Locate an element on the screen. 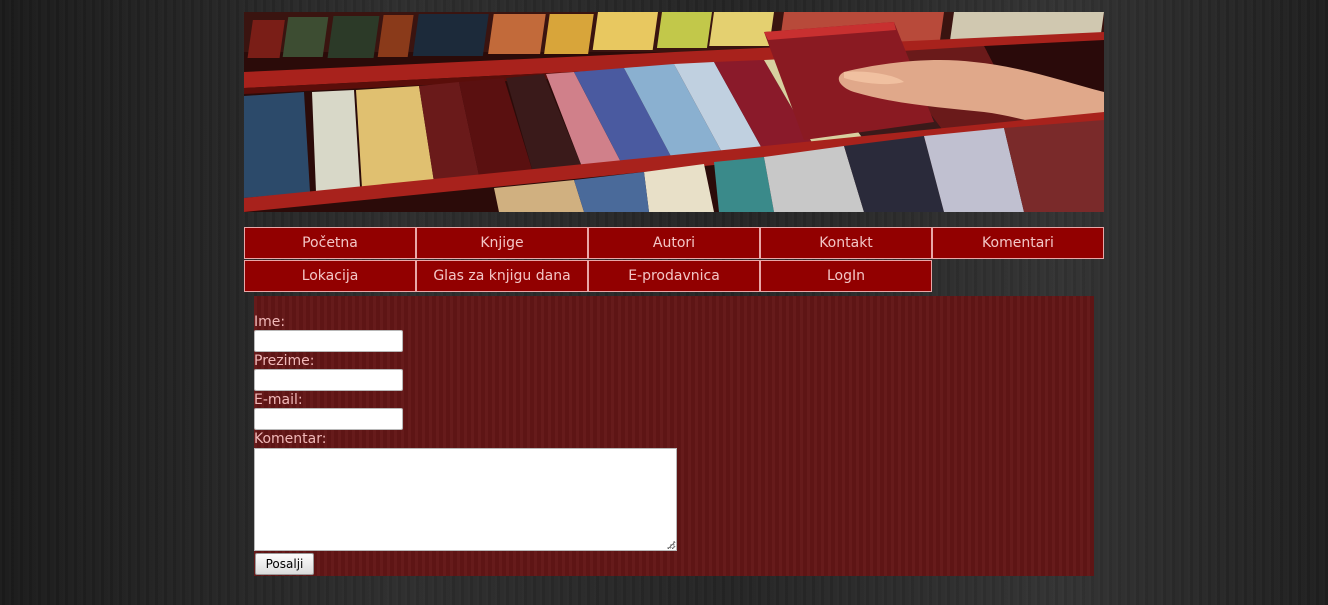  nav-item-lokacija: Lokacija is located at coordinates (330, 276).